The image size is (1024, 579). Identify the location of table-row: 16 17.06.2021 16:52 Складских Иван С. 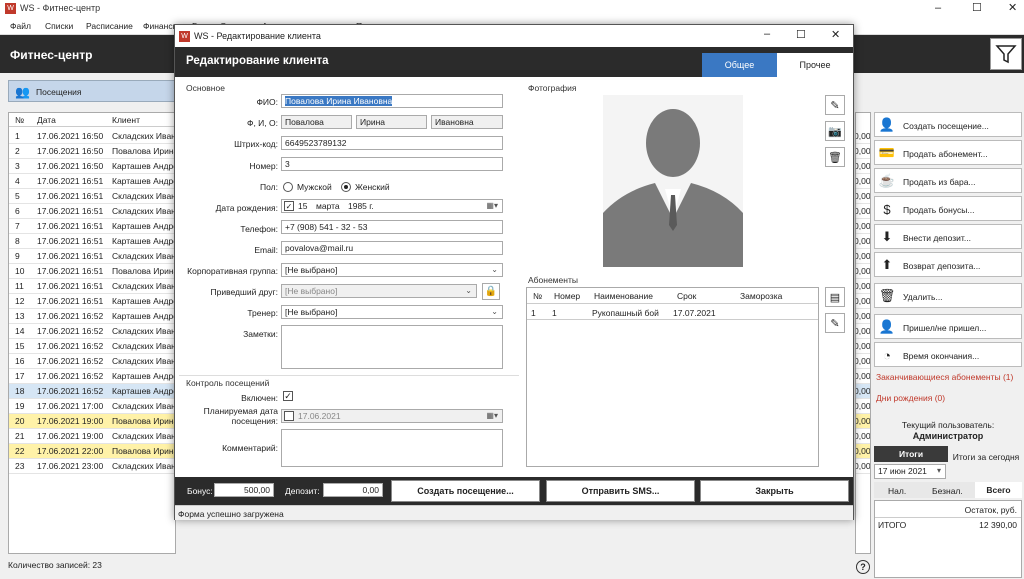
(96, 361).